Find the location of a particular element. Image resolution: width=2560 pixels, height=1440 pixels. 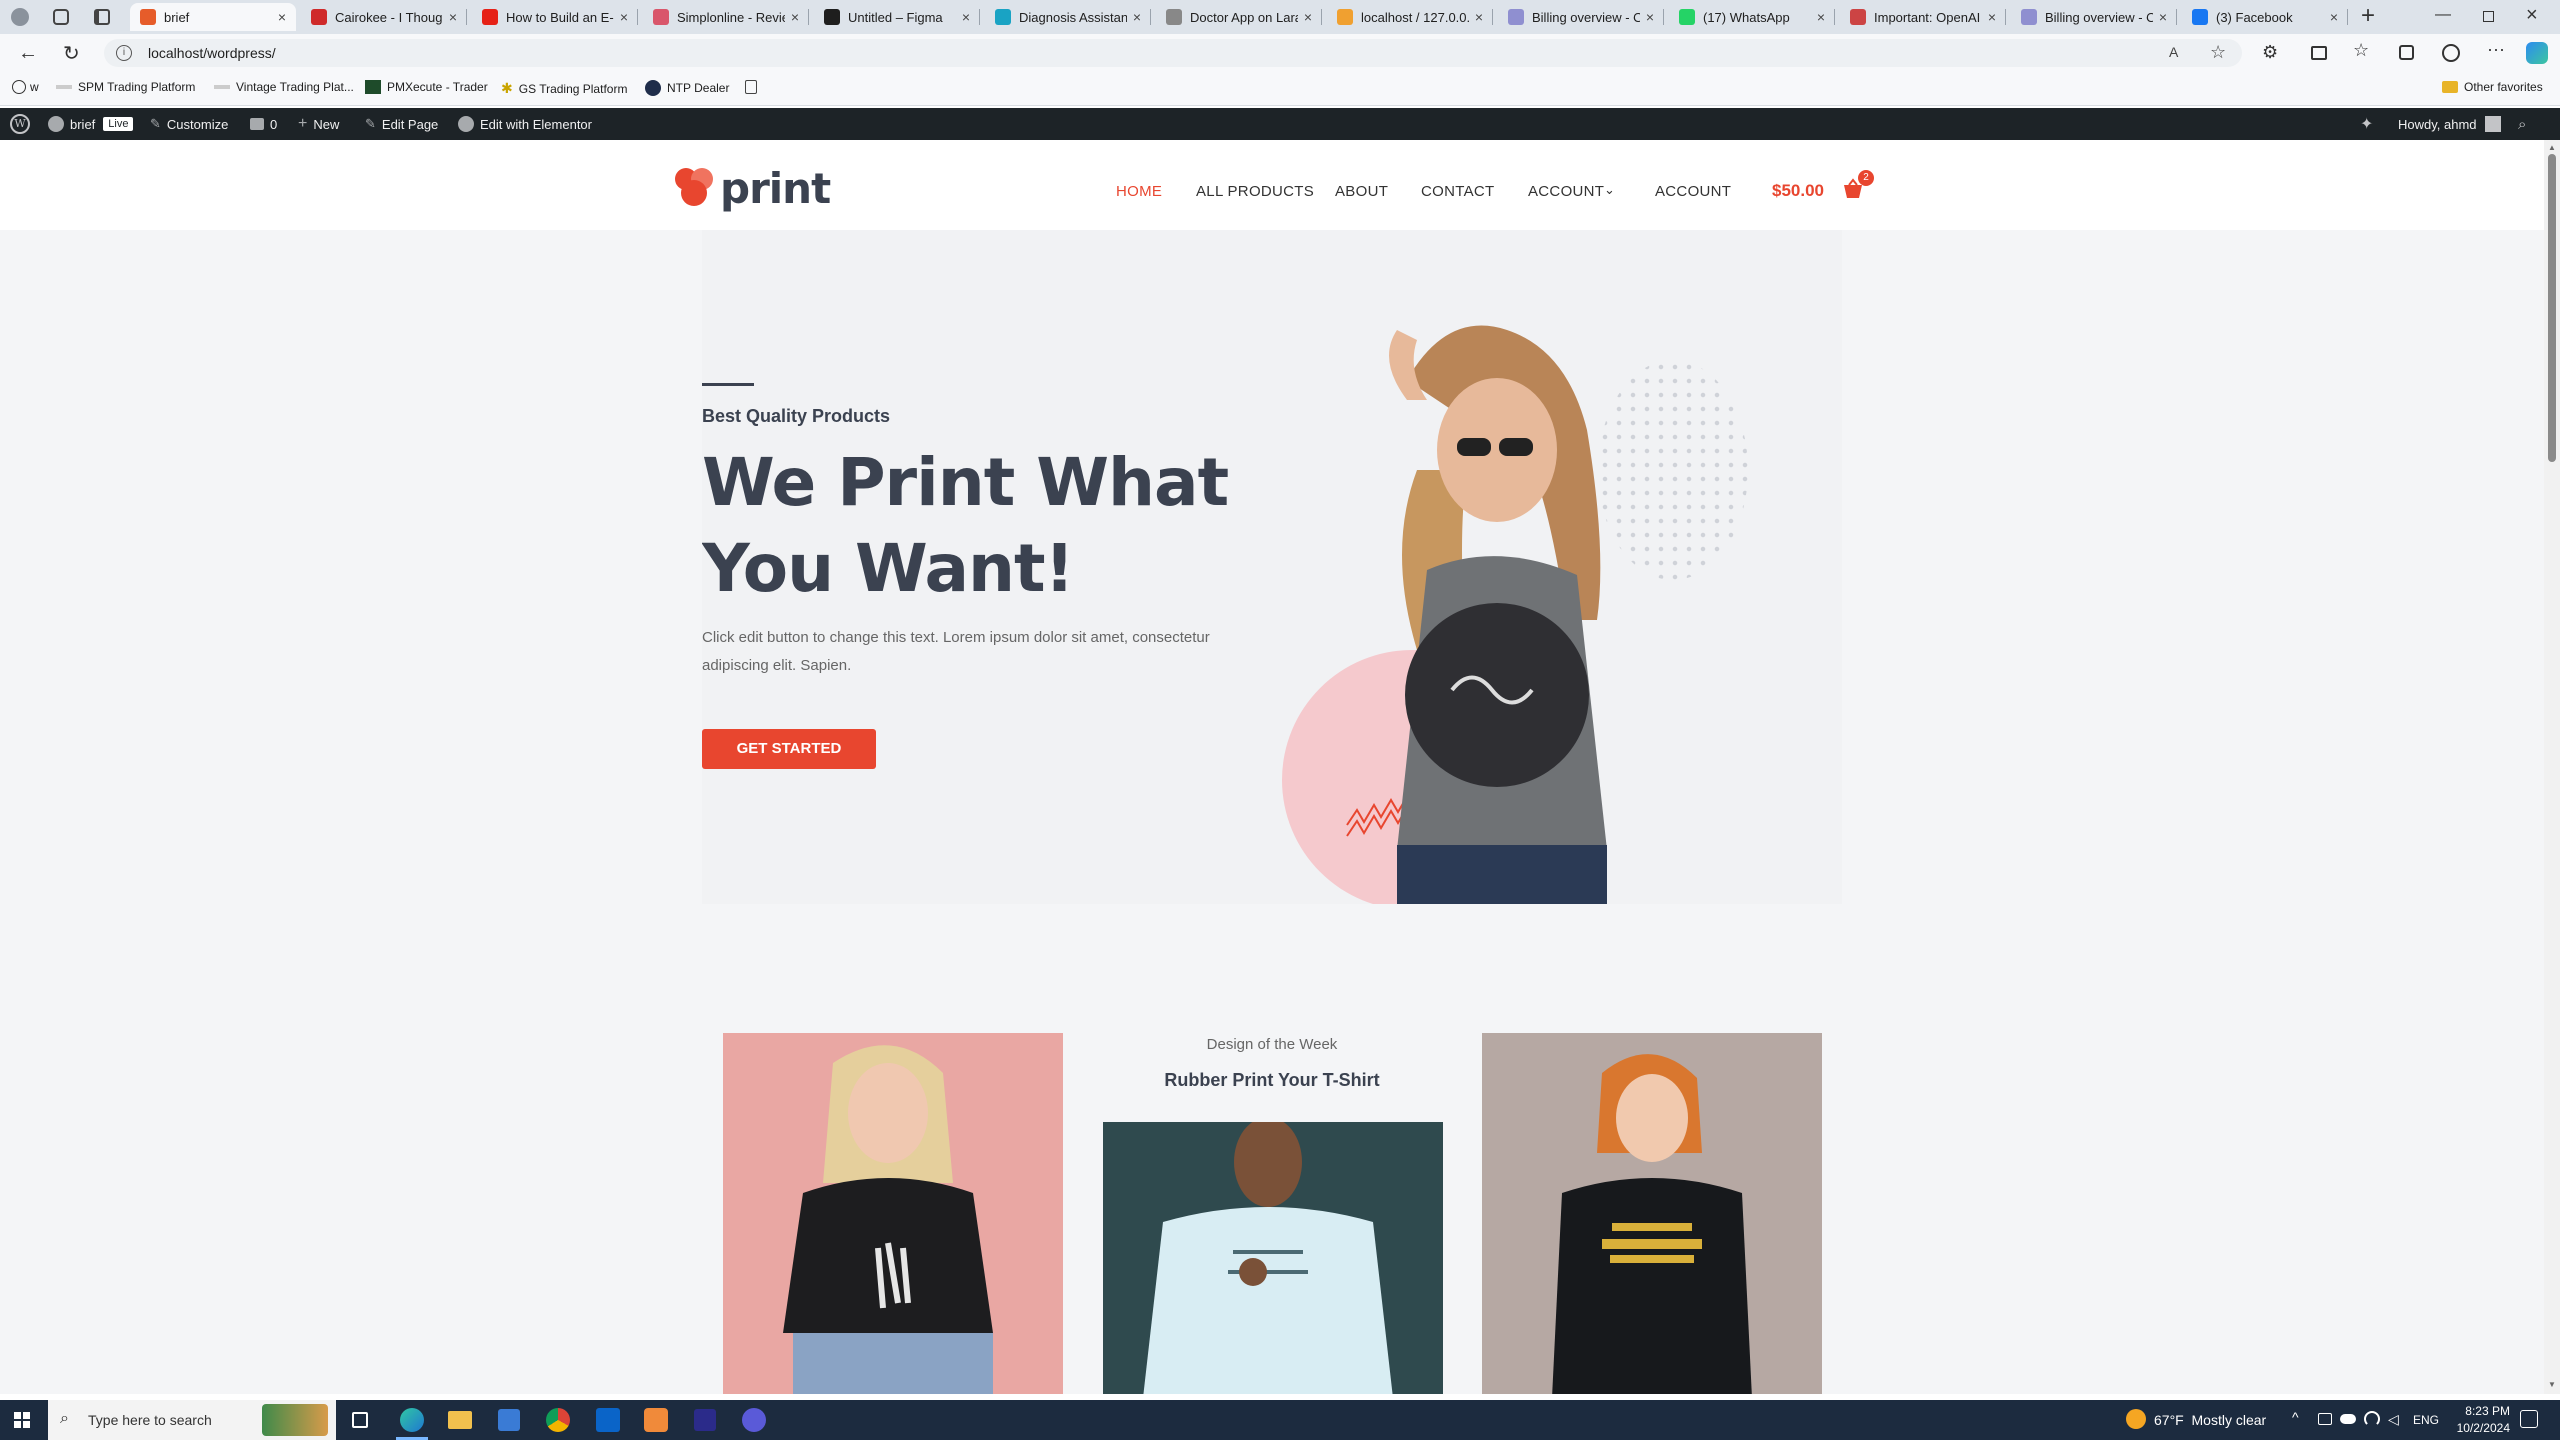

product-image-skeleton-tee is located at coordinates (893, 1213).